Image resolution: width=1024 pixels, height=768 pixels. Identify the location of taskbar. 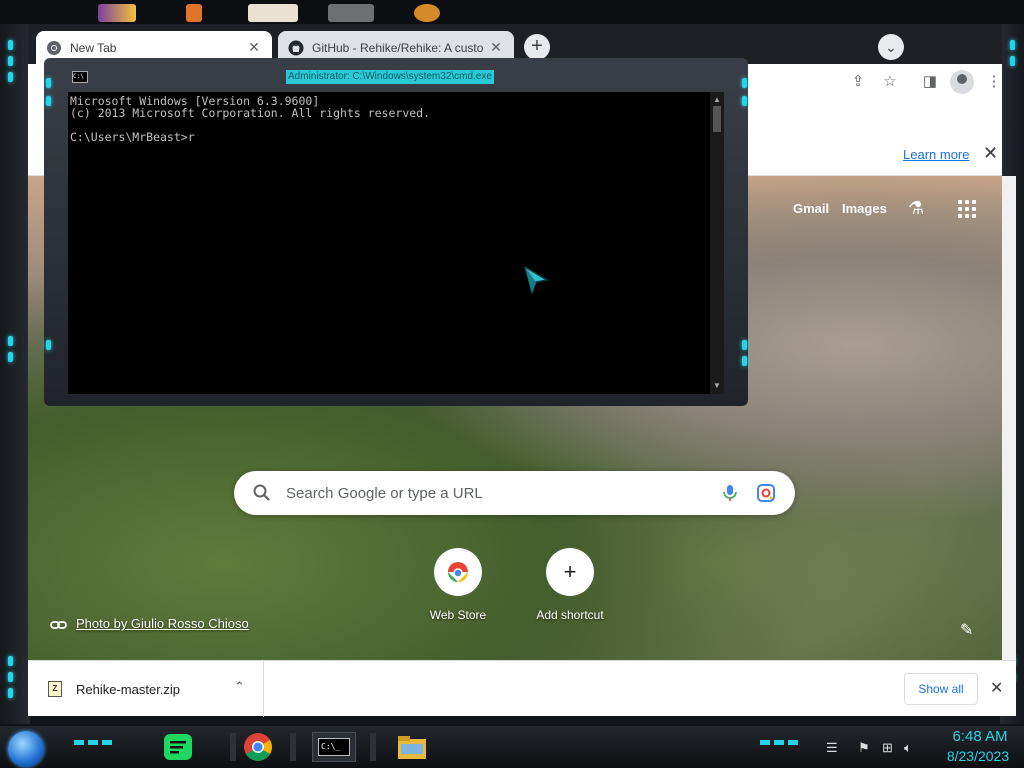
(512, 747).